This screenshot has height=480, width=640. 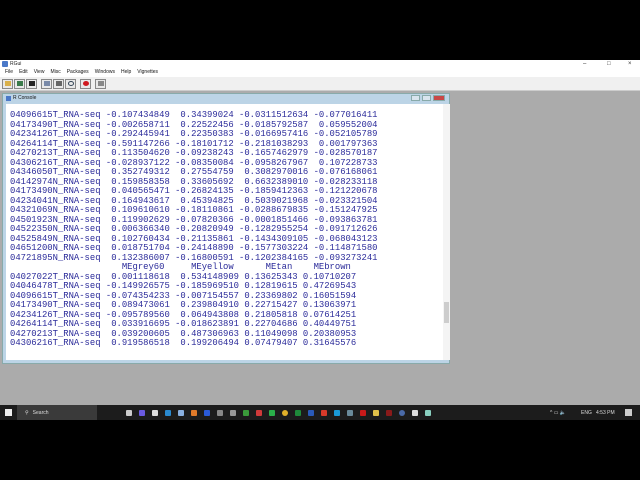 I want to click on toolbar, so click(x=320, y=84).